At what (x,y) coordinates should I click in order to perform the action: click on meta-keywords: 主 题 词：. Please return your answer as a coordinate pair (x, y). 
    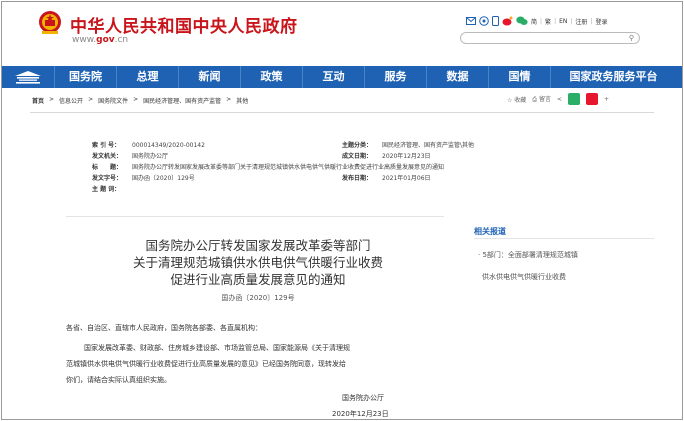
    Looking at the image, I should click on (106, 189).